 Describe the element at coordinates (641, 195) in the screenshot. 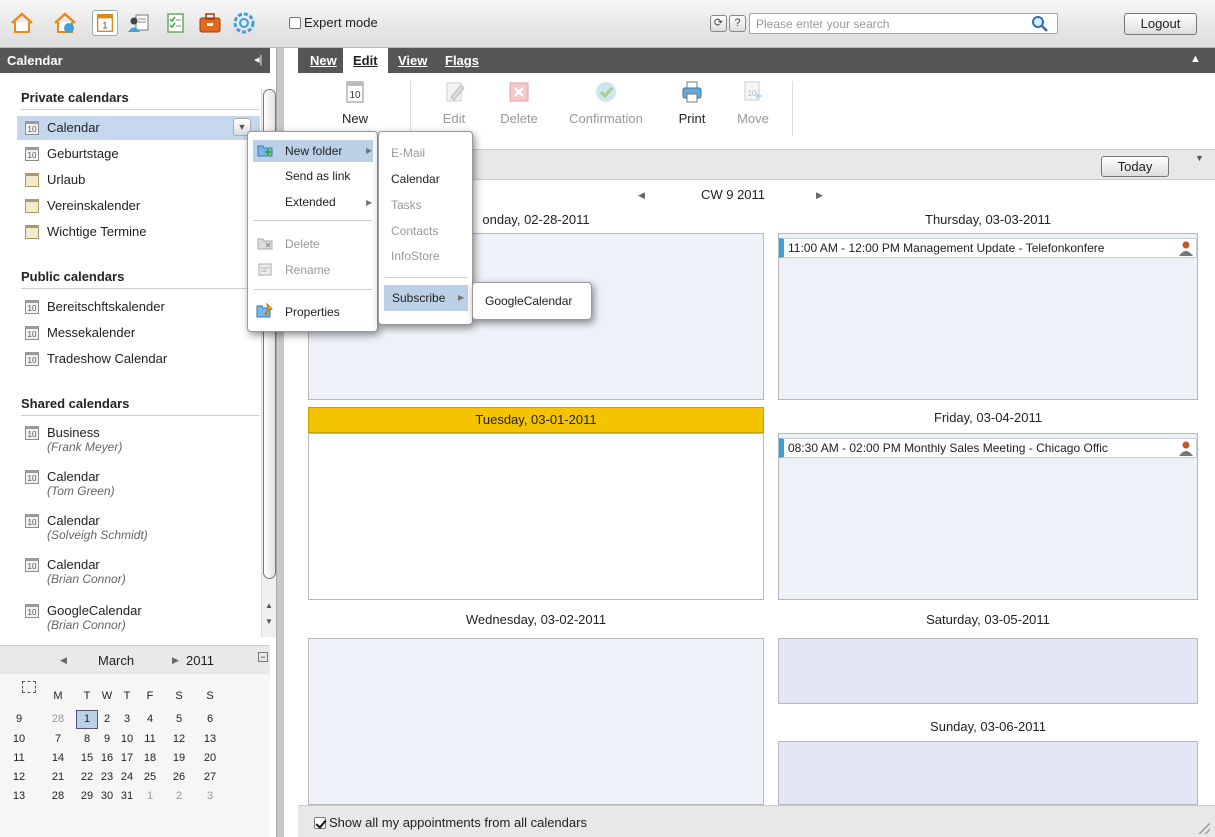

I see `prev-week-icon: ◀` at that location.